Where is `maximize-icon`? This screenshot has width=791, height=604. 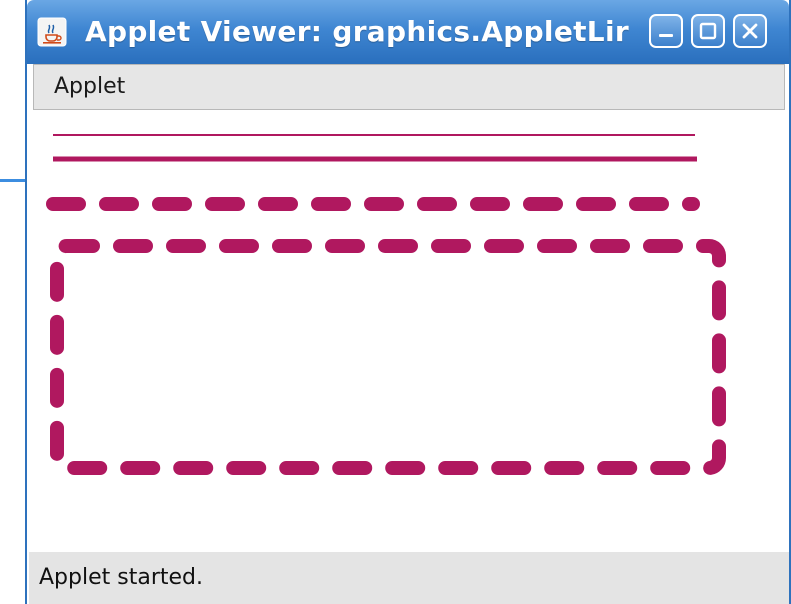
maximize-icon is located at coordinates (708, 31).